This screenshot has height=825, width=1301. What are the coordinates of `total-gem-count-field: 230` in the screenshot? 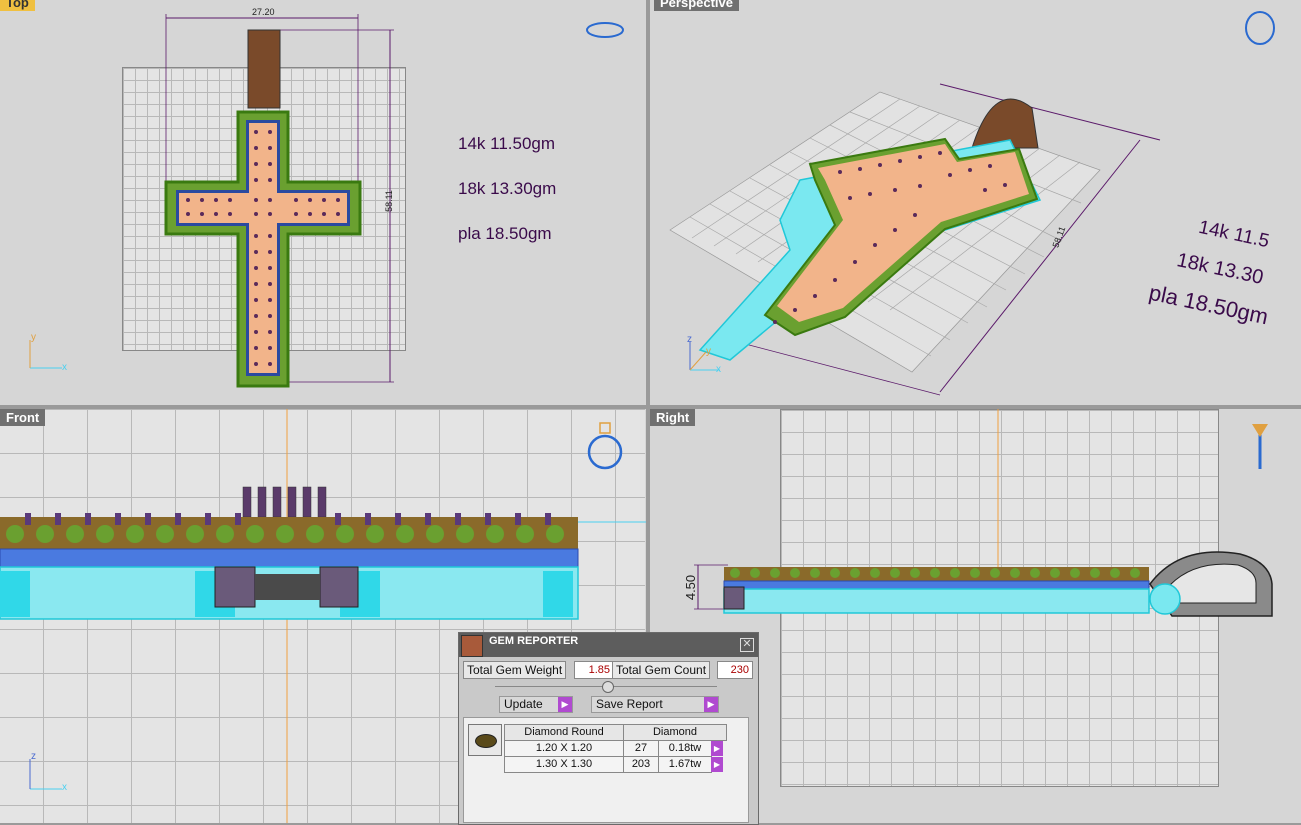 It's located at (735, 670).